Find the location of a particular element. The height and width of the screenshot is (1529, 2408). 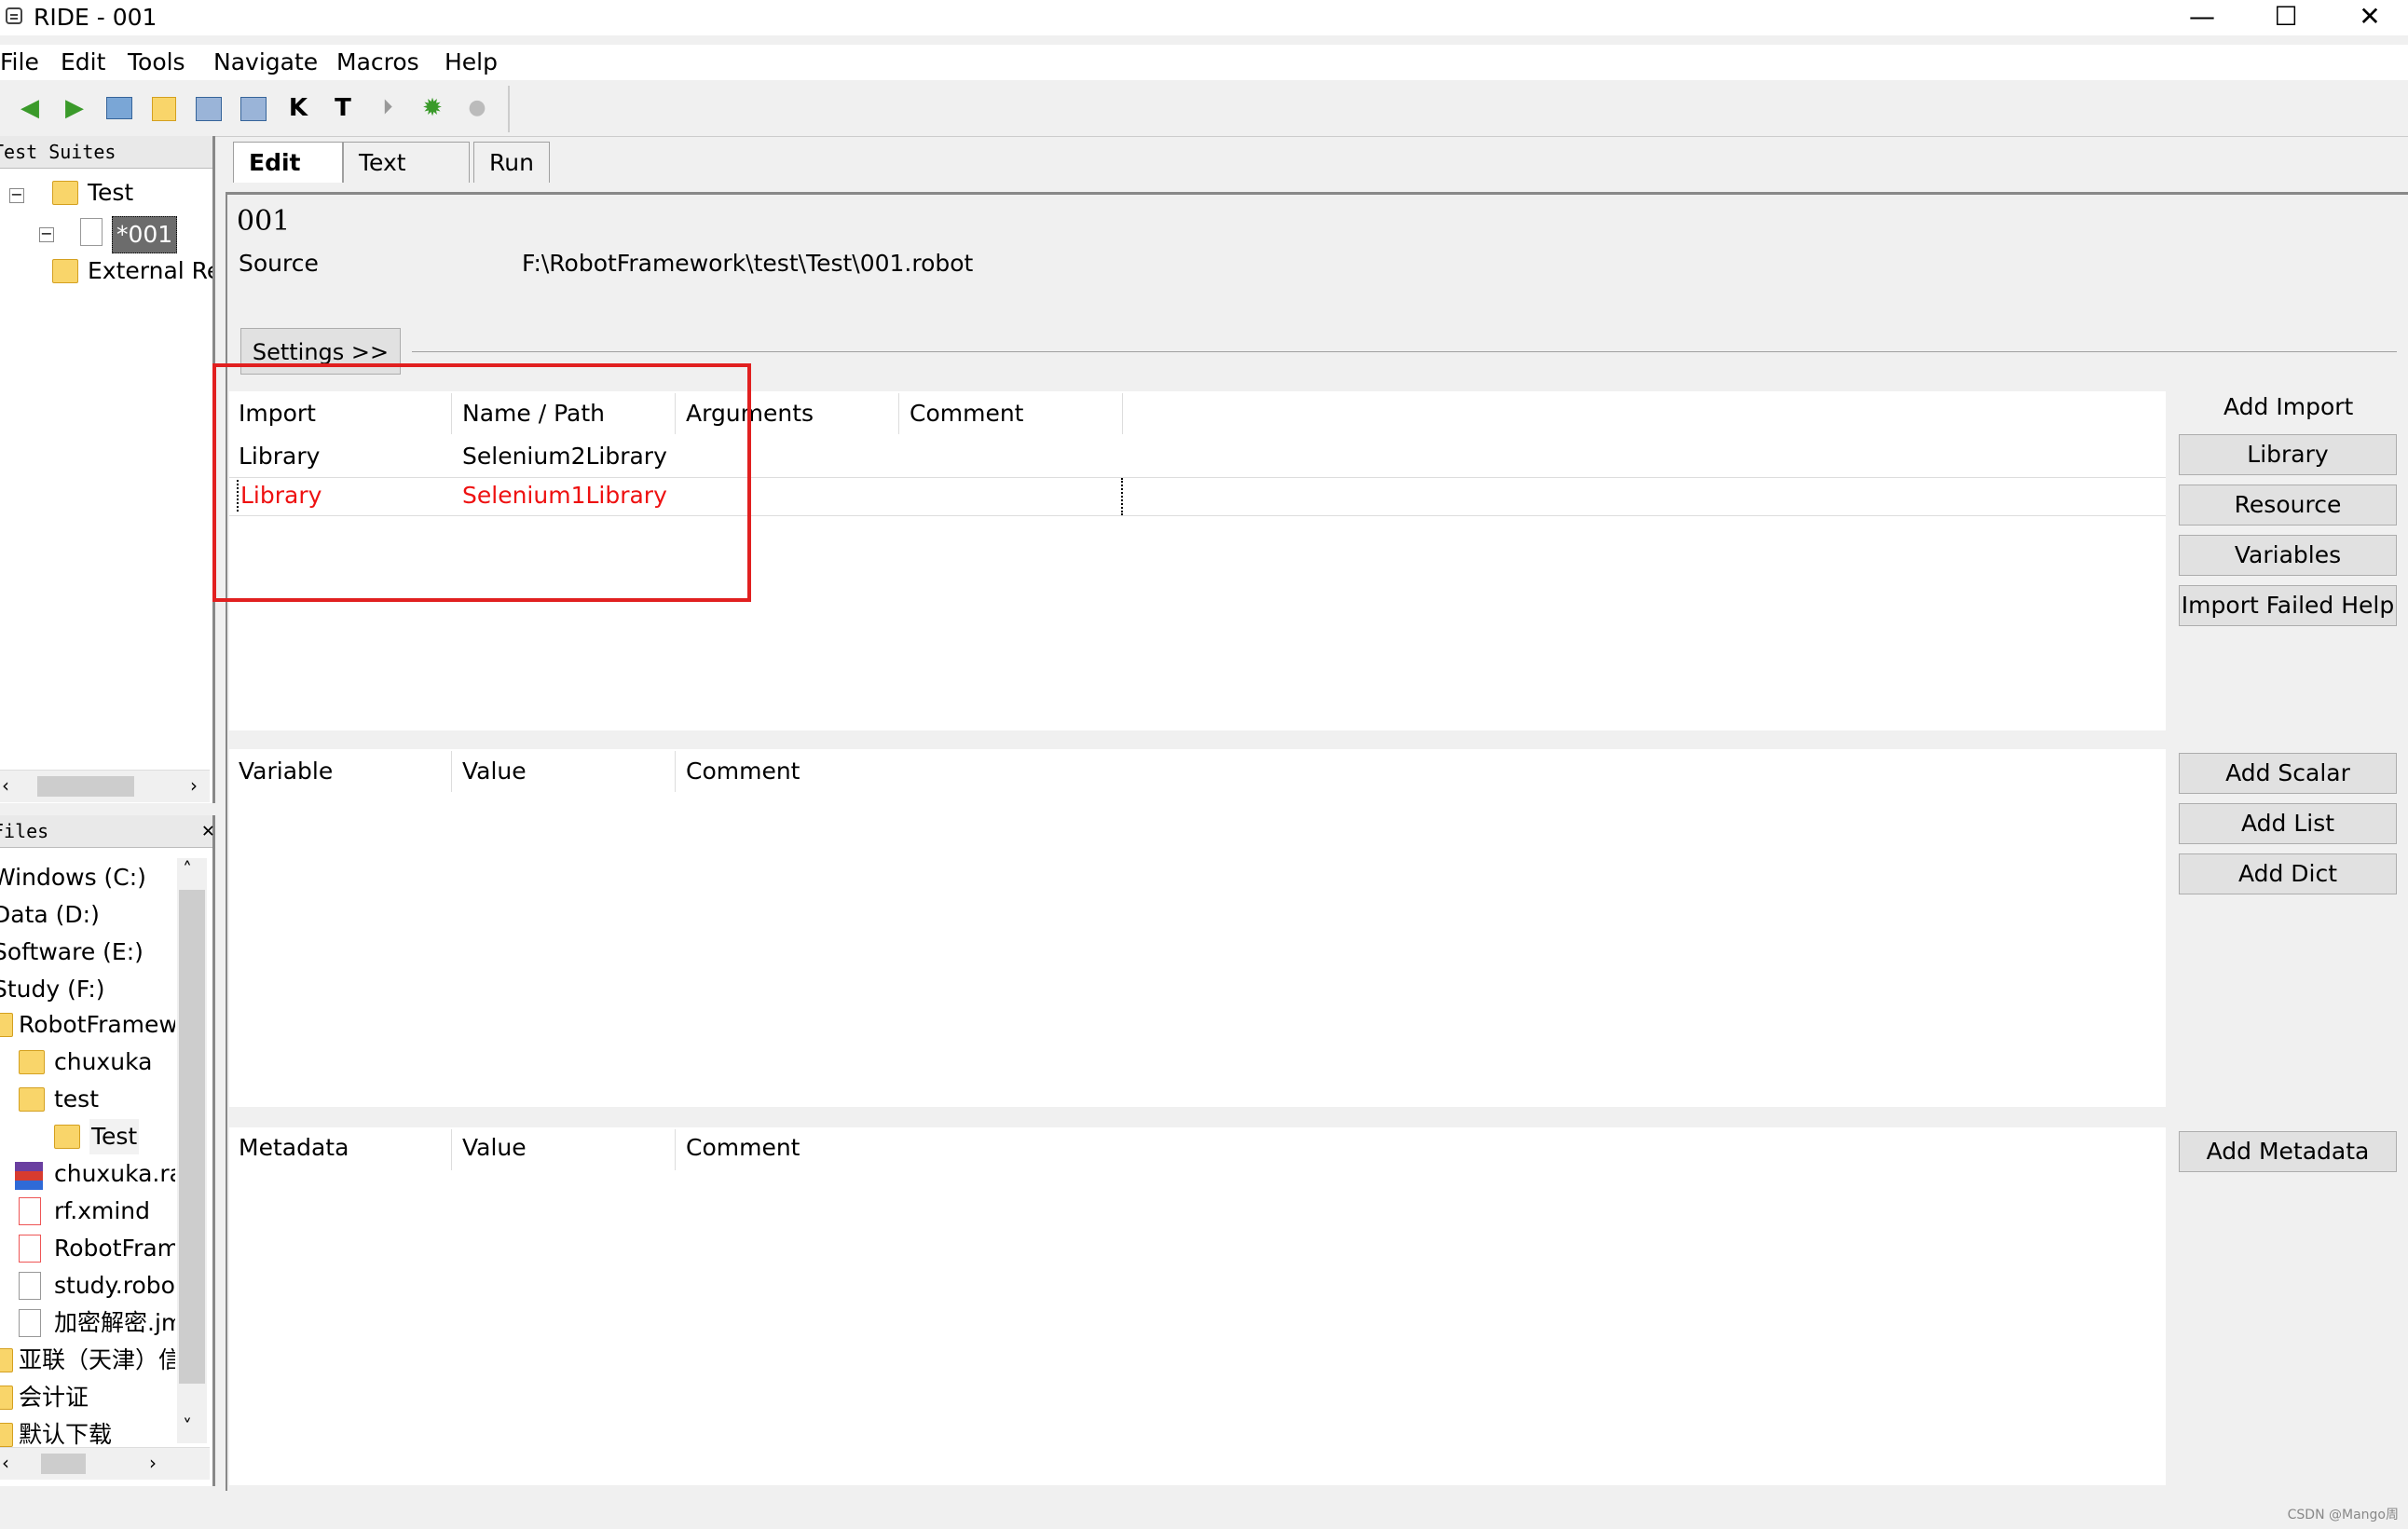

title-bar is located at coordinates (1204, 17).